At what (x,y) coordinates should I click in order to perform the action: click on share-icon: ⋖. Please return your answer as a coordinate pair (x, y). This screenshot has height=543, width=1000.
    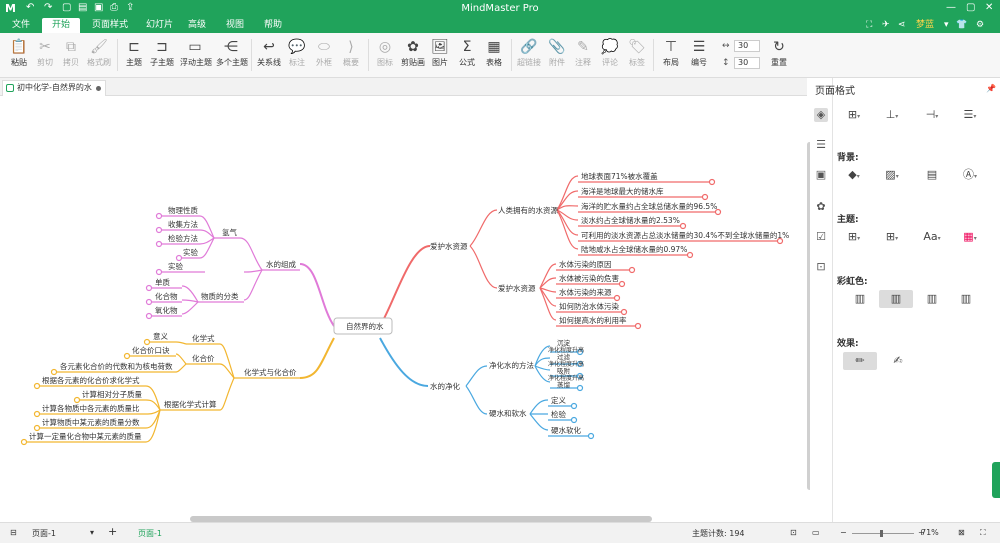
    Looking at the image, I should click on (902, 25).